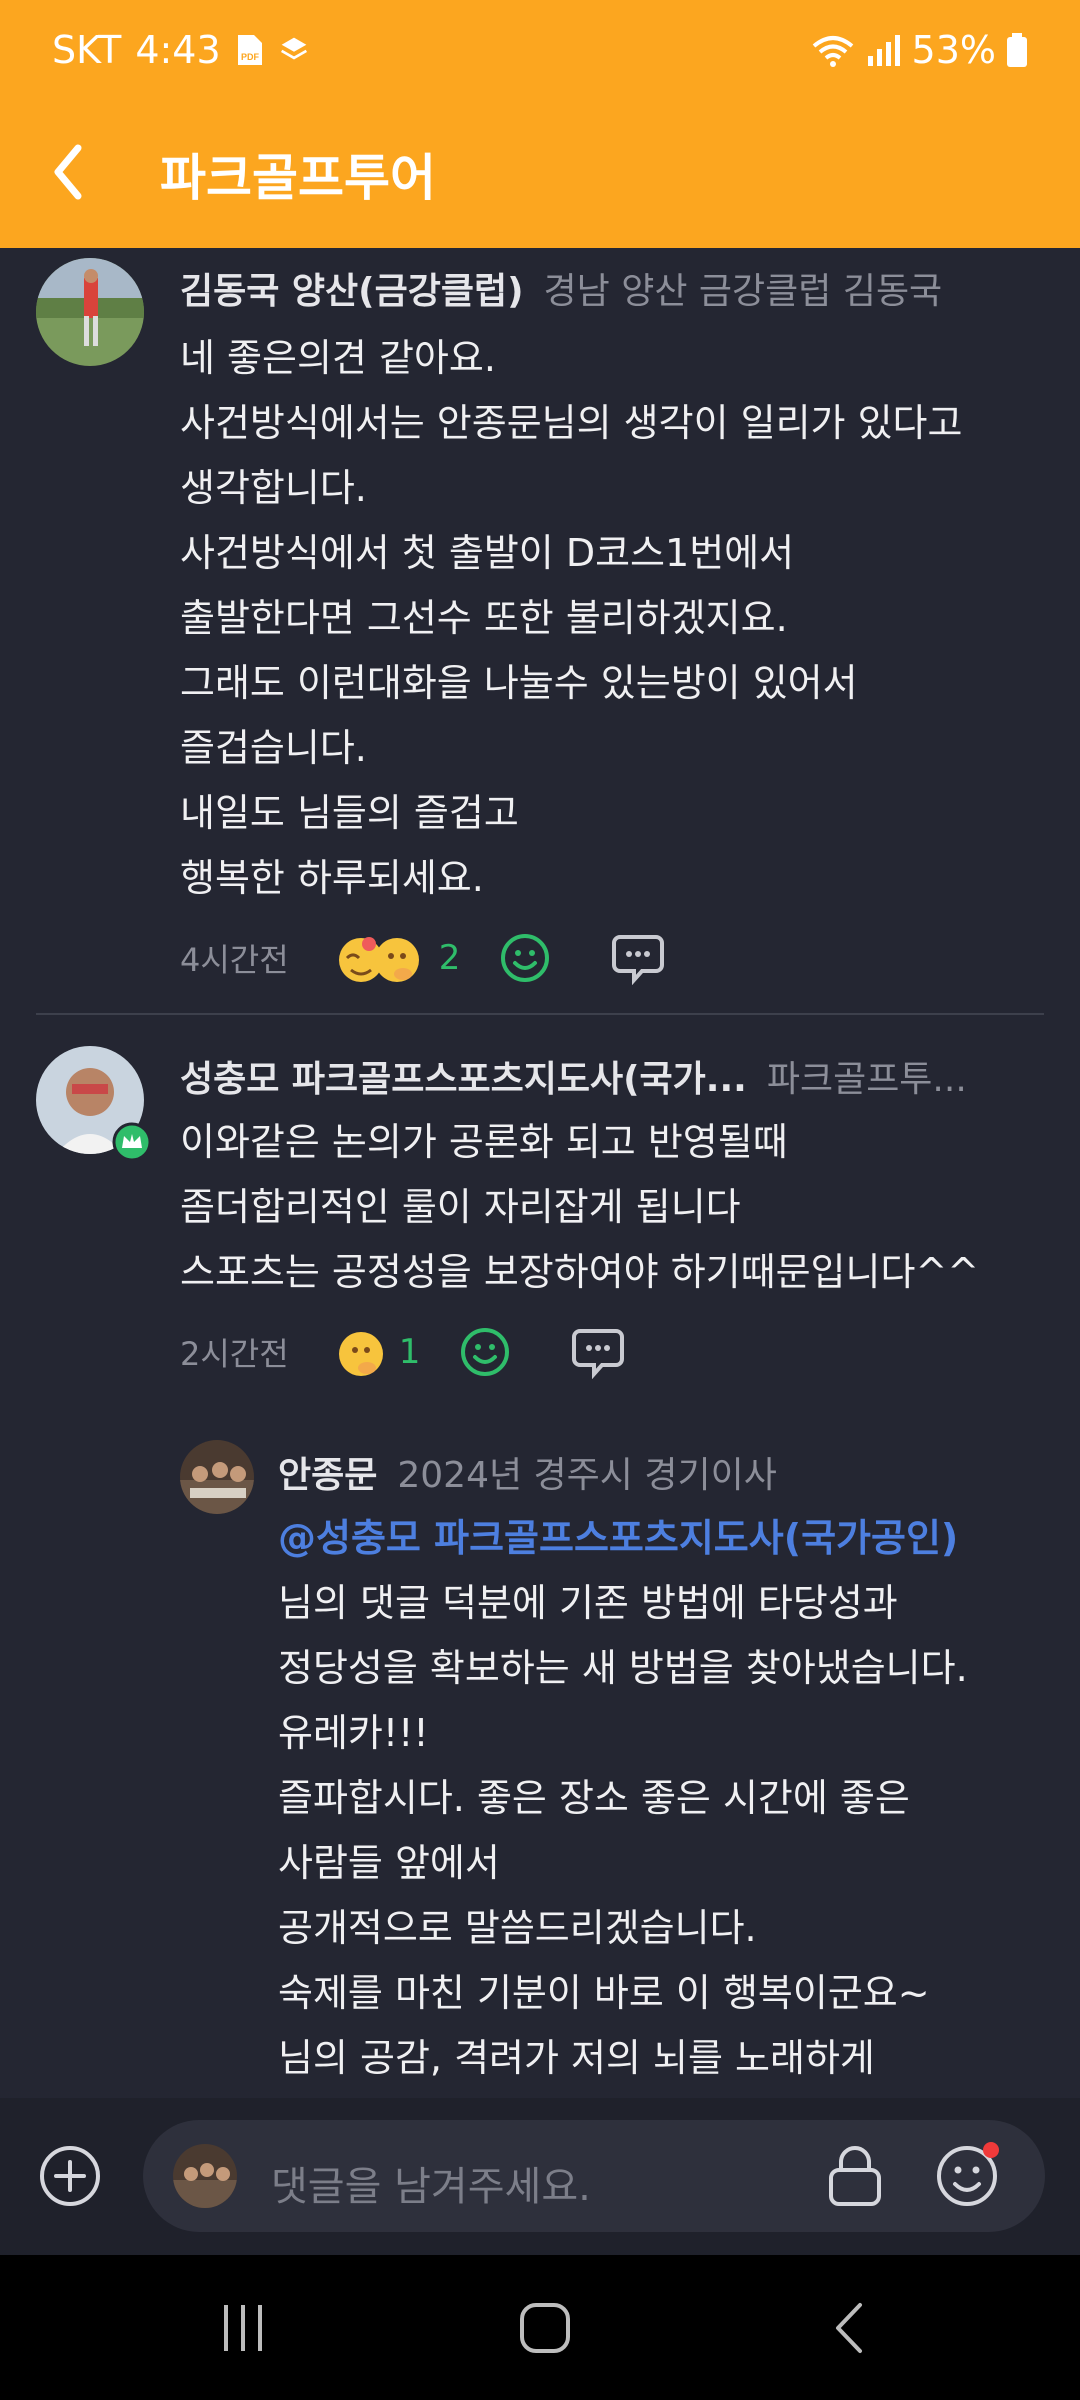 This screenshot has height=2400, width=1080. Describe the element at coordinates (594, 2176) in the screenshot. I see `comment-input: 댓글을 남겨주세요.` at that location.